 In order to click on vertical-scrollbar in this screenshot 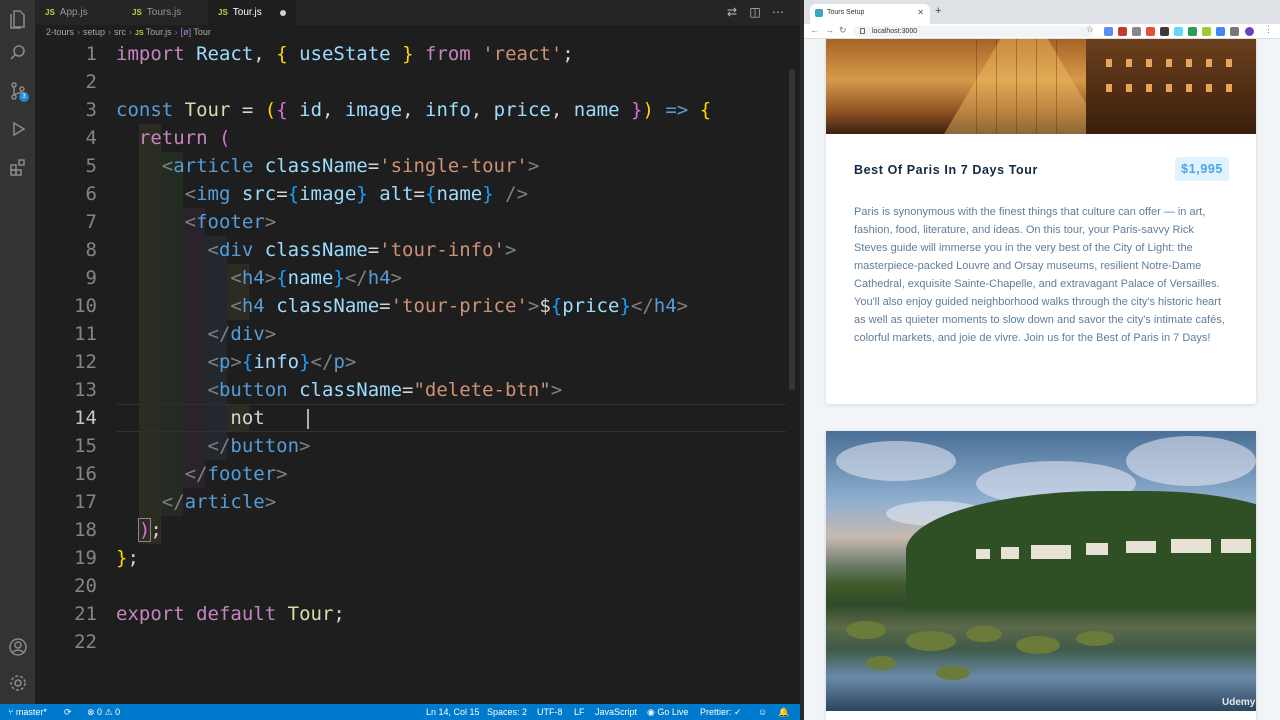, I will do `click(792, 230)`.